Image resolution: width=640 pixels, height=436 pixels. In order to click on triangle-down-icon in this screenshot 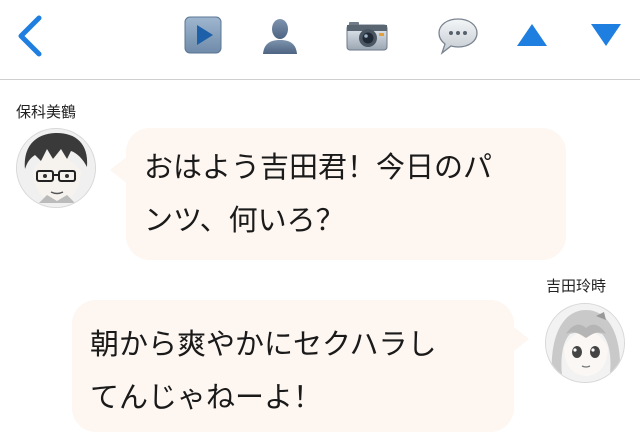, I will do `click(606, 35)`.